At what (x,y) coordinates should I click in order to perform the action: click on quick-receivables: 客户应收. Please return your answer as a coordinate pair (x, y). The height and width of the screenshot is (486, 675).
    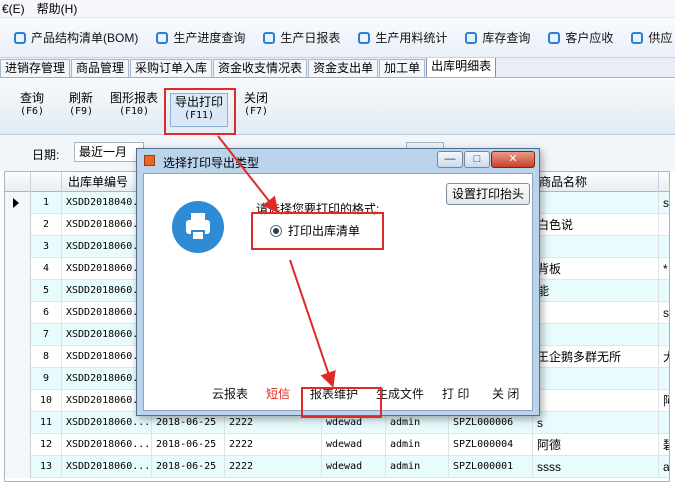
    Looking at the image, I should click on (580, 37).